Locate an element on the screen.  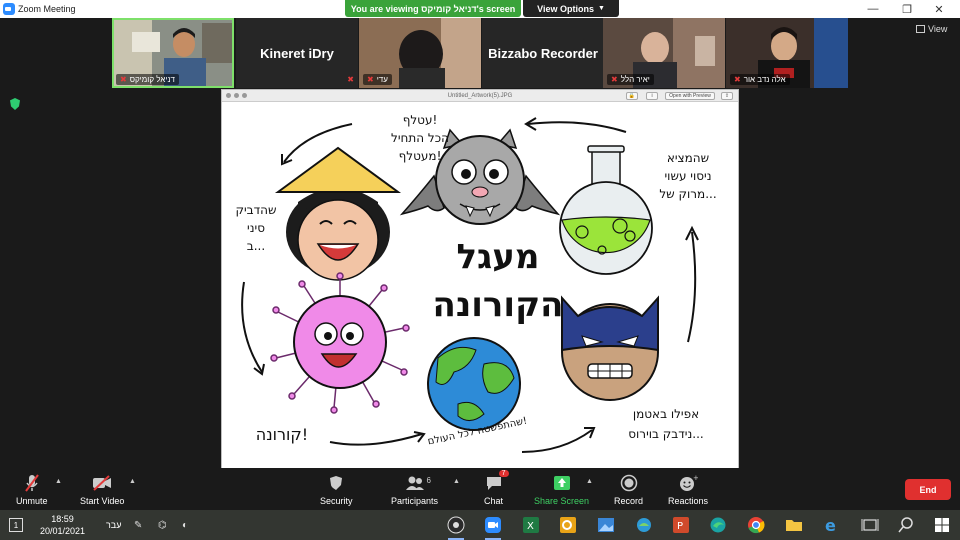
share-options-caret-icon: ▲ is located at coordinates (589, 481).